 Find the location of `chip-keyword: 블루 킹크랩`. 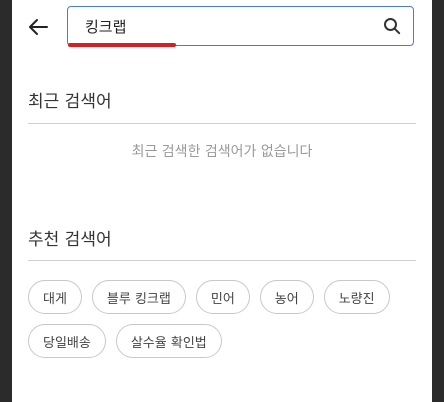

chip-keyword: 블루 킹크랩 is located at coordinates (138, 297).